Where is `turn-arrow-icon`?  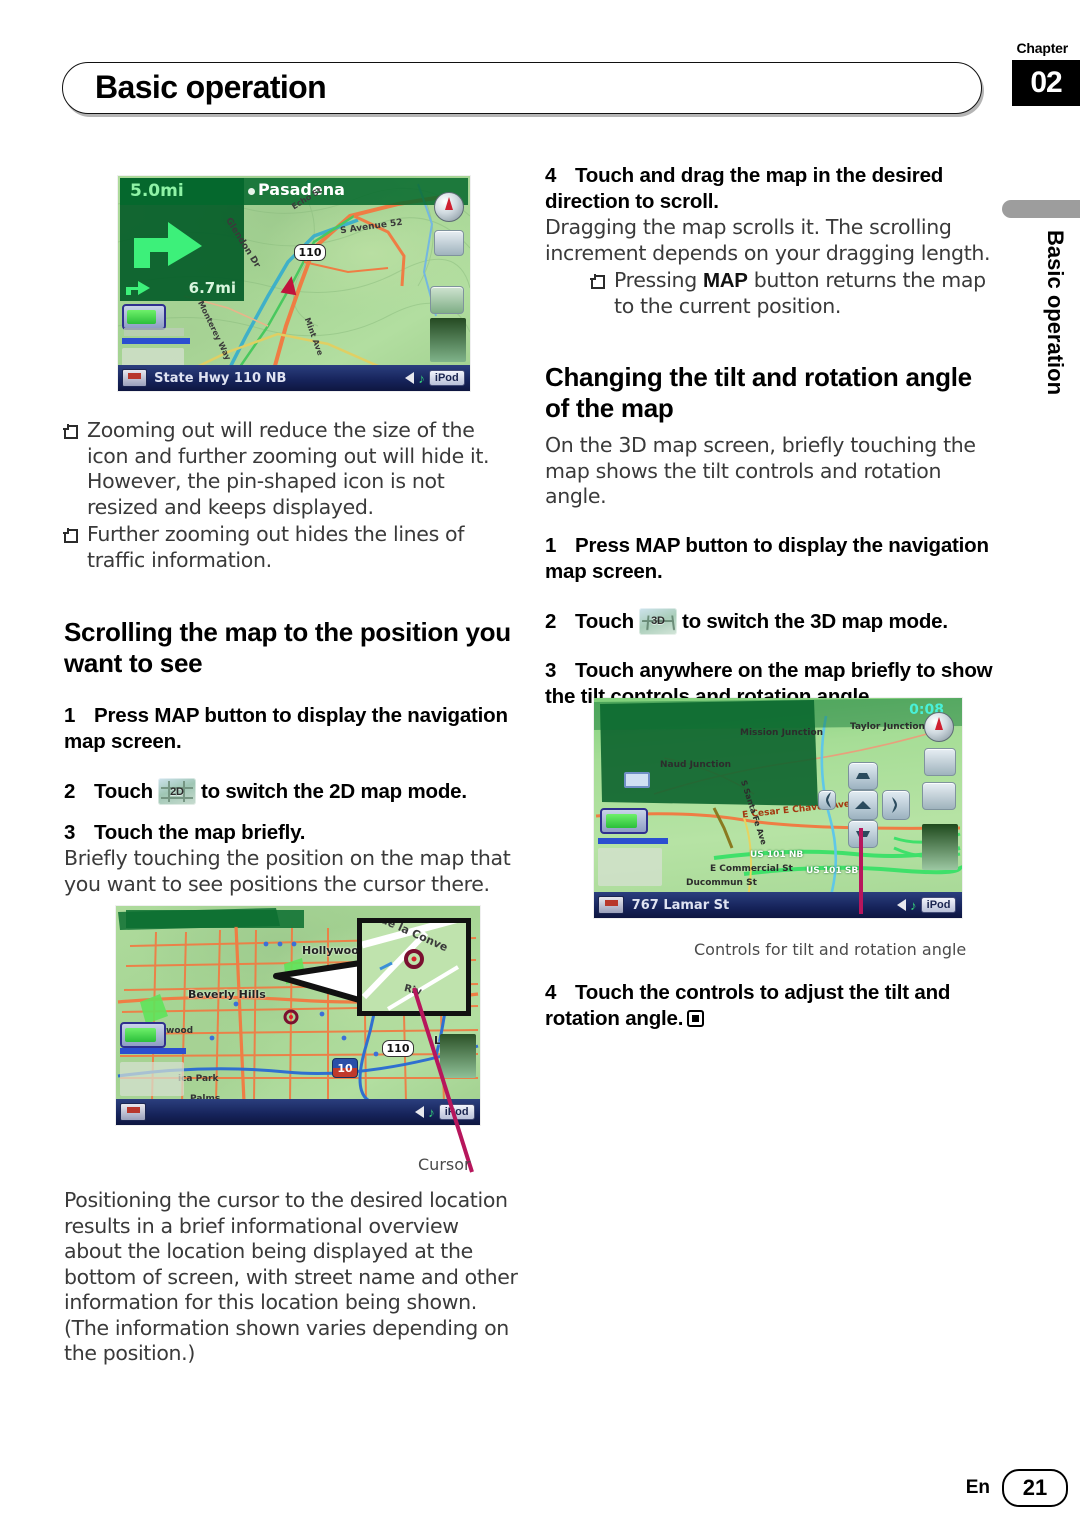 turn-arrow-icon is located at coordinates (168, 245).